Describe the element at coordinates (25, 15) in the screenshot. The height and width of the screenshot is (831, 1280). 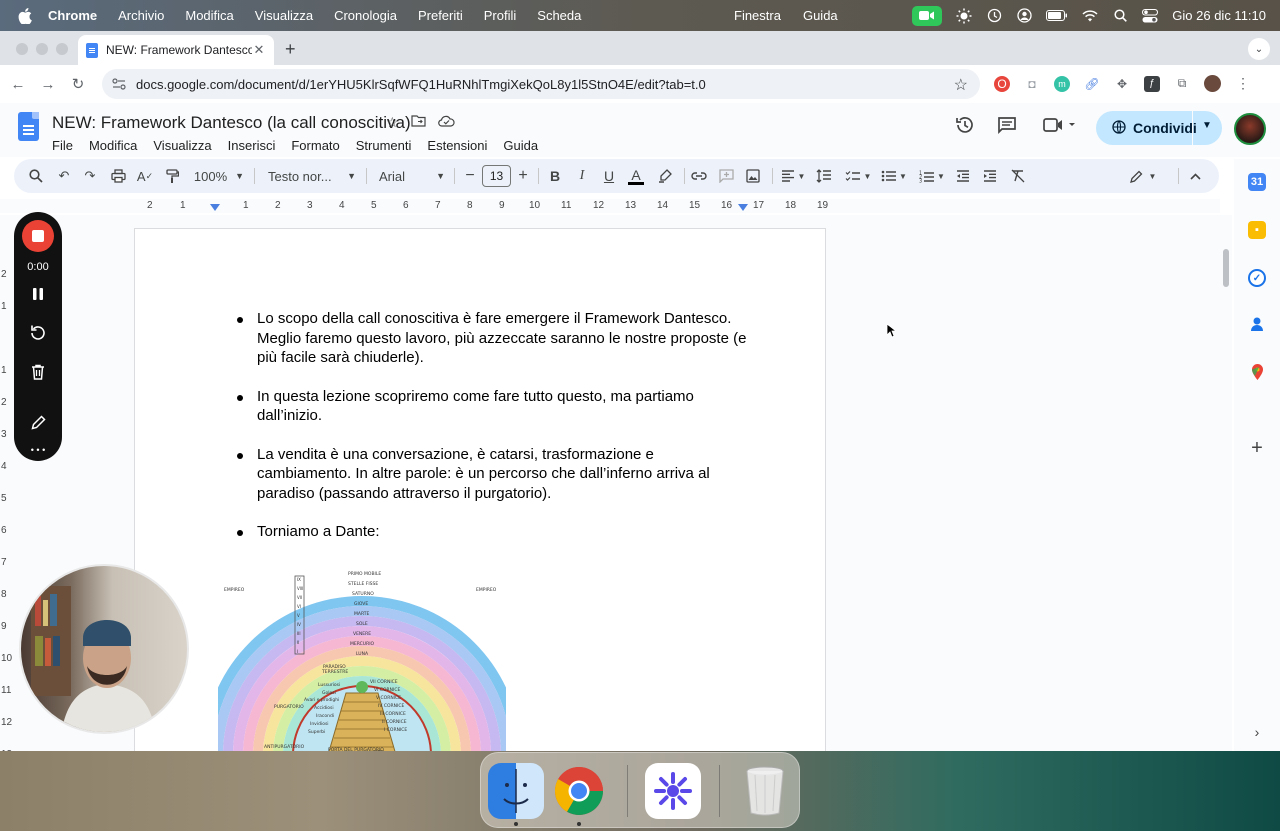
I see `apple-logo-icon` at that location.